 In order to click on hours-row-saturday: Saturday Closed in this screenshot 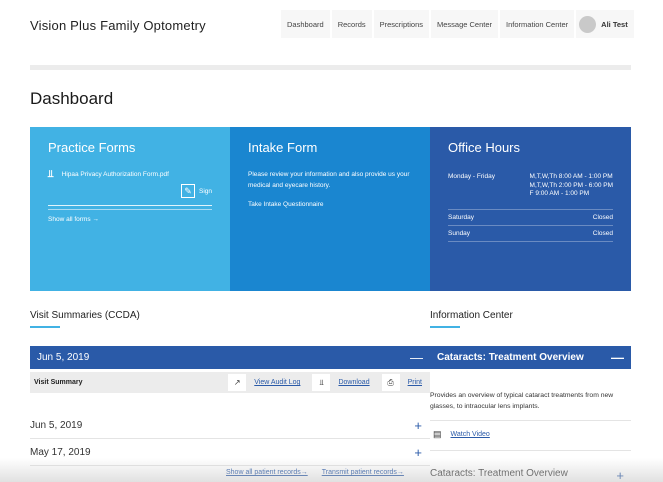, I will do `click(530, 218)`.